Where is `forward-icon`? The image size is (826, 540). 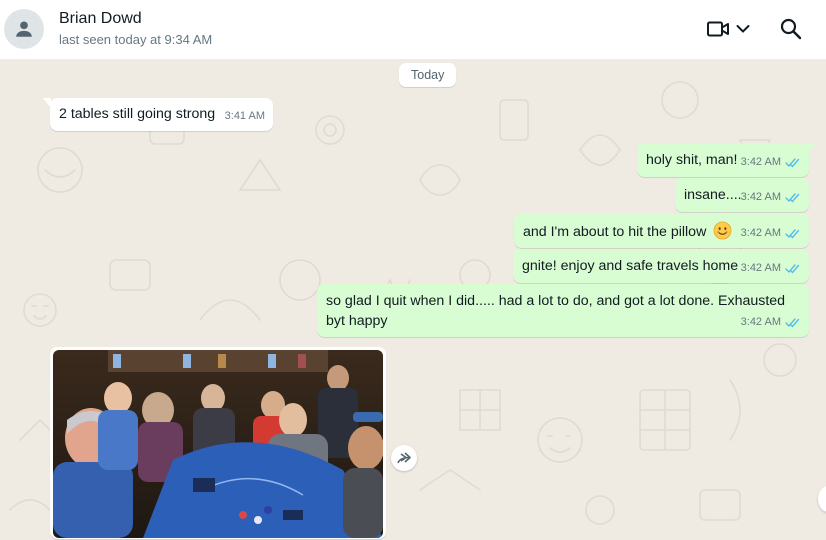 forward-icon is located at coordinates (404, 458).